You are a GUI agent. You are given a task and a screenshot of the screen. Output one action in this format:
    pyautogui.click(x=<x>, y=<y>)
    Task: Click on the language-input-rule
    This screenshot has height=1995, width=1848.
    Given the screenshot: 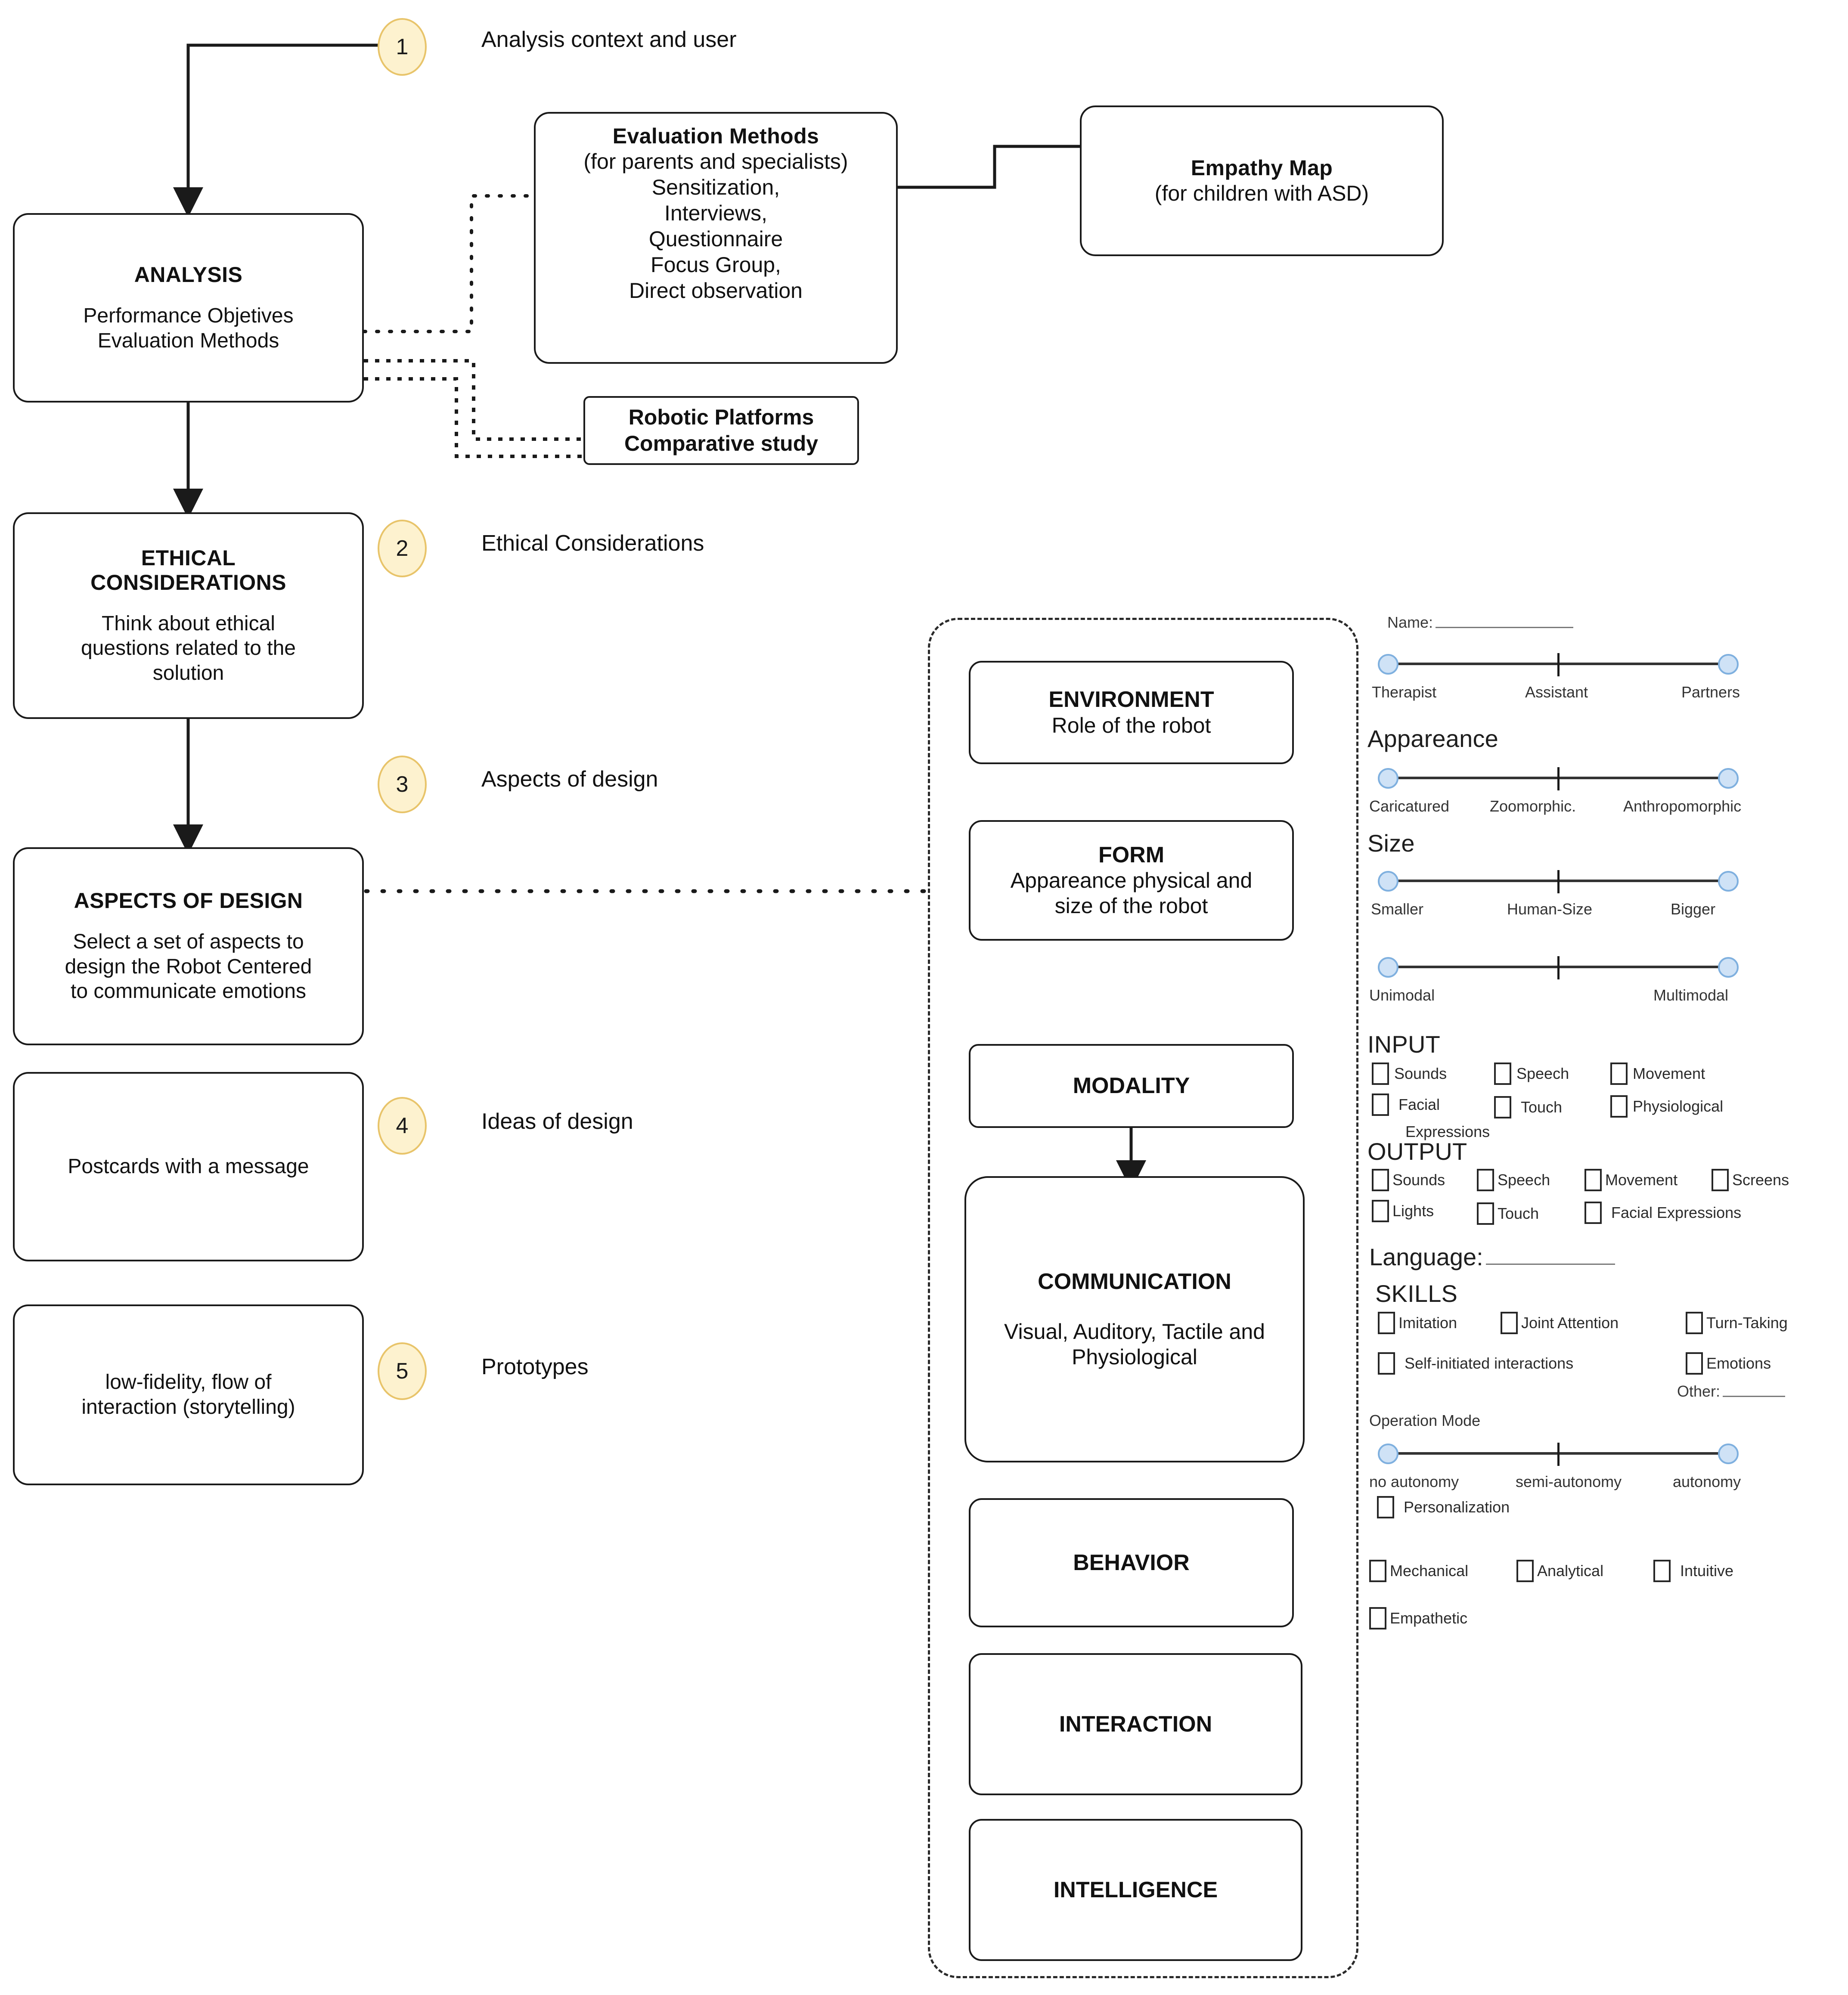 What is the action you would take?
    pyautogui.click(x=1550, y=1264)
    